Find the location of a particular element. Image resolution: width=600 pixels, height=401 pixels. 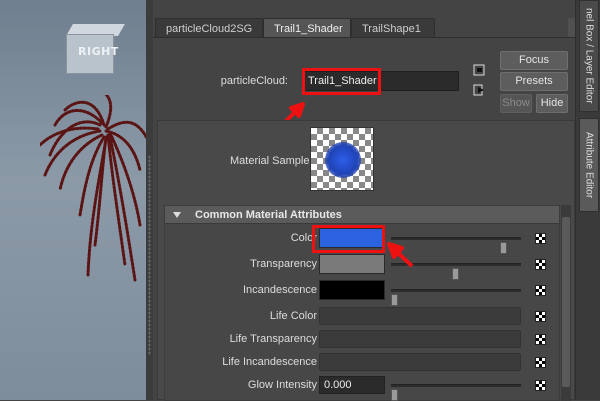

attr-row-glow-intensity: Glow Intensity 0.000 is located at coordinates (362, 388).